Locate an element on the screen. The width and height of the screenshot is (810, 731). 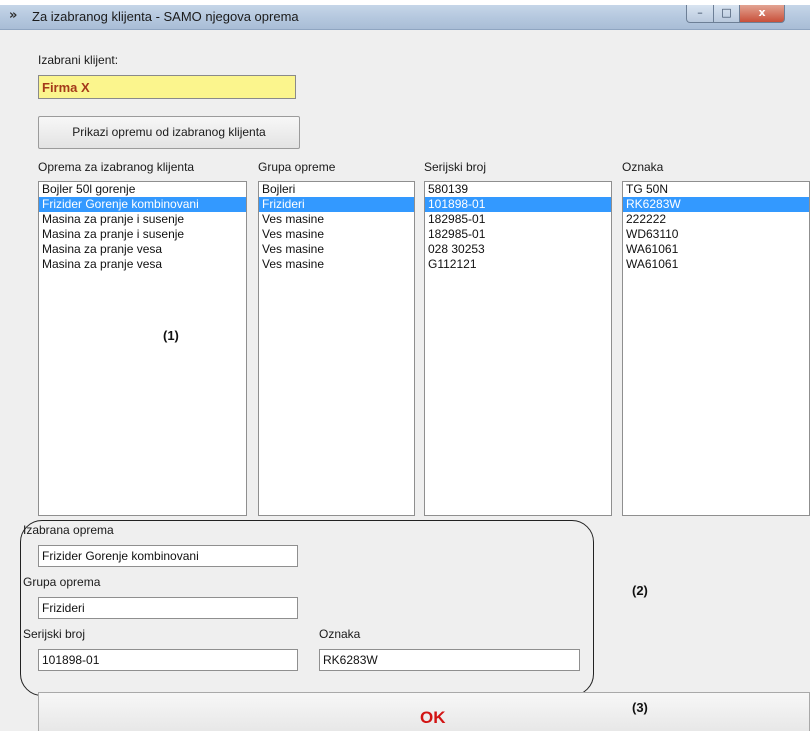
annotation-2: (2) is located at coordinates (640, 590).